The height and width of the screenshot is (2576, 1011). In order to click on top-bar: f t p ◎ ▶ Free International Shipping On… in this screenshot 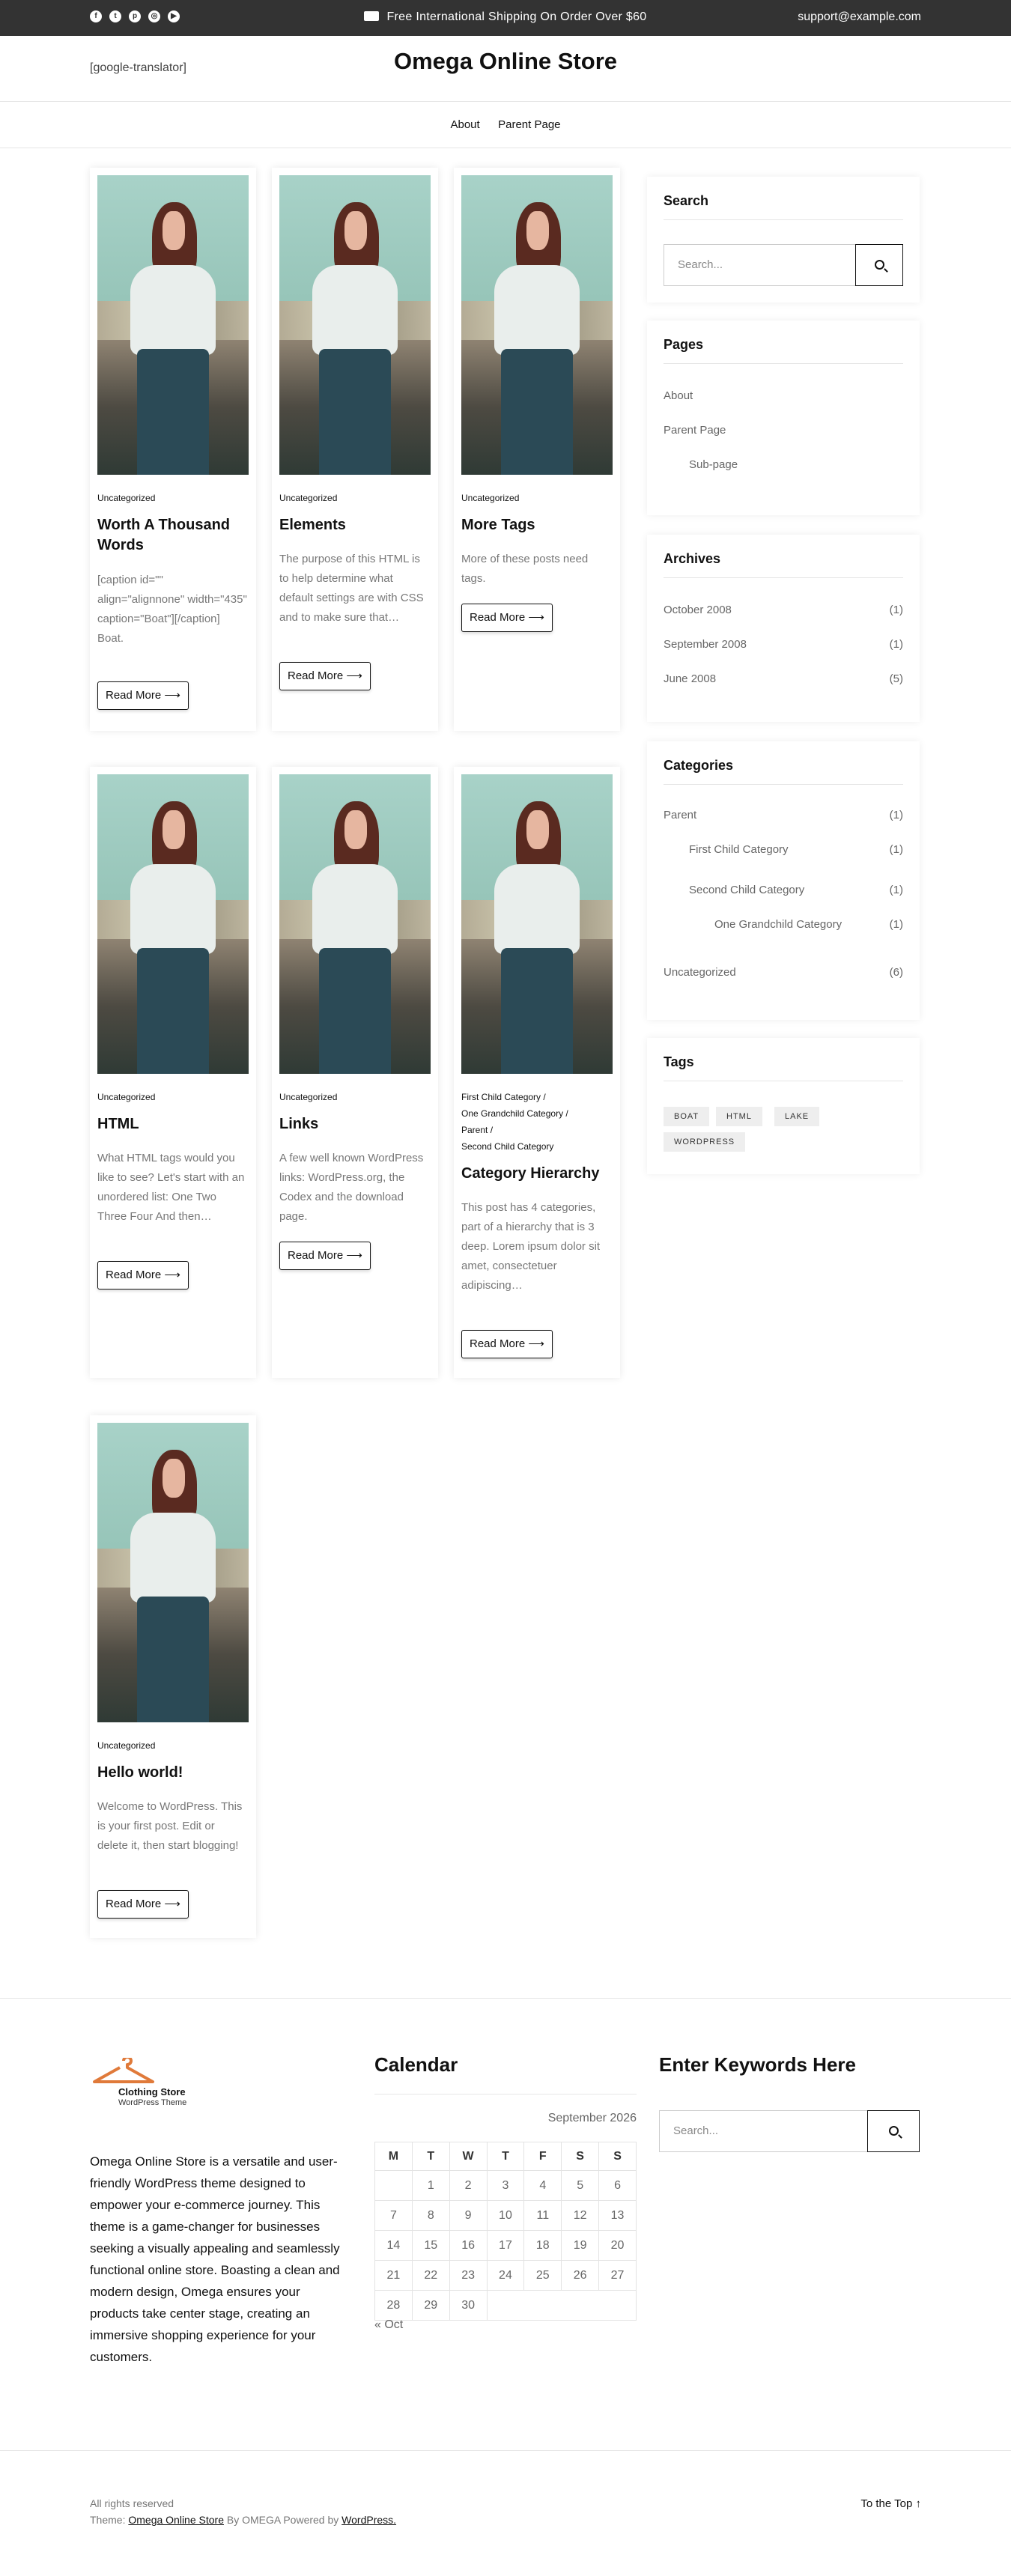, I will do `click(506, 18)`.